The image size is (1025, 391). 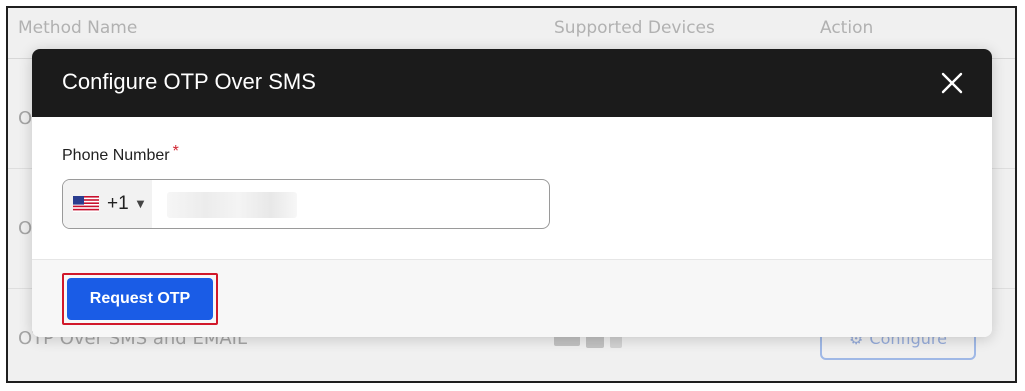 I want to click on phone-number-field: +1 ▼, so click(x=306, y=204).